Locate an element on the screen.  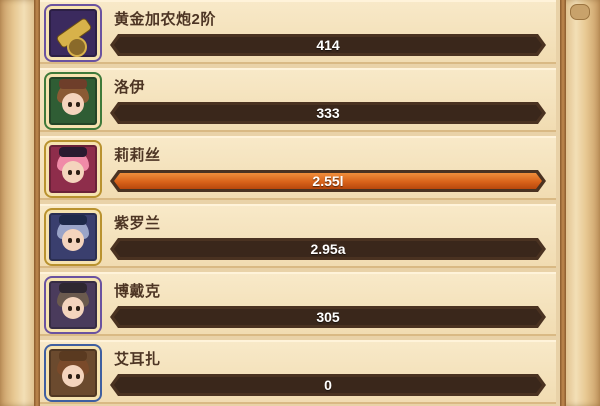
unit-name: 博戴克 is located at coordinates (137, 291).